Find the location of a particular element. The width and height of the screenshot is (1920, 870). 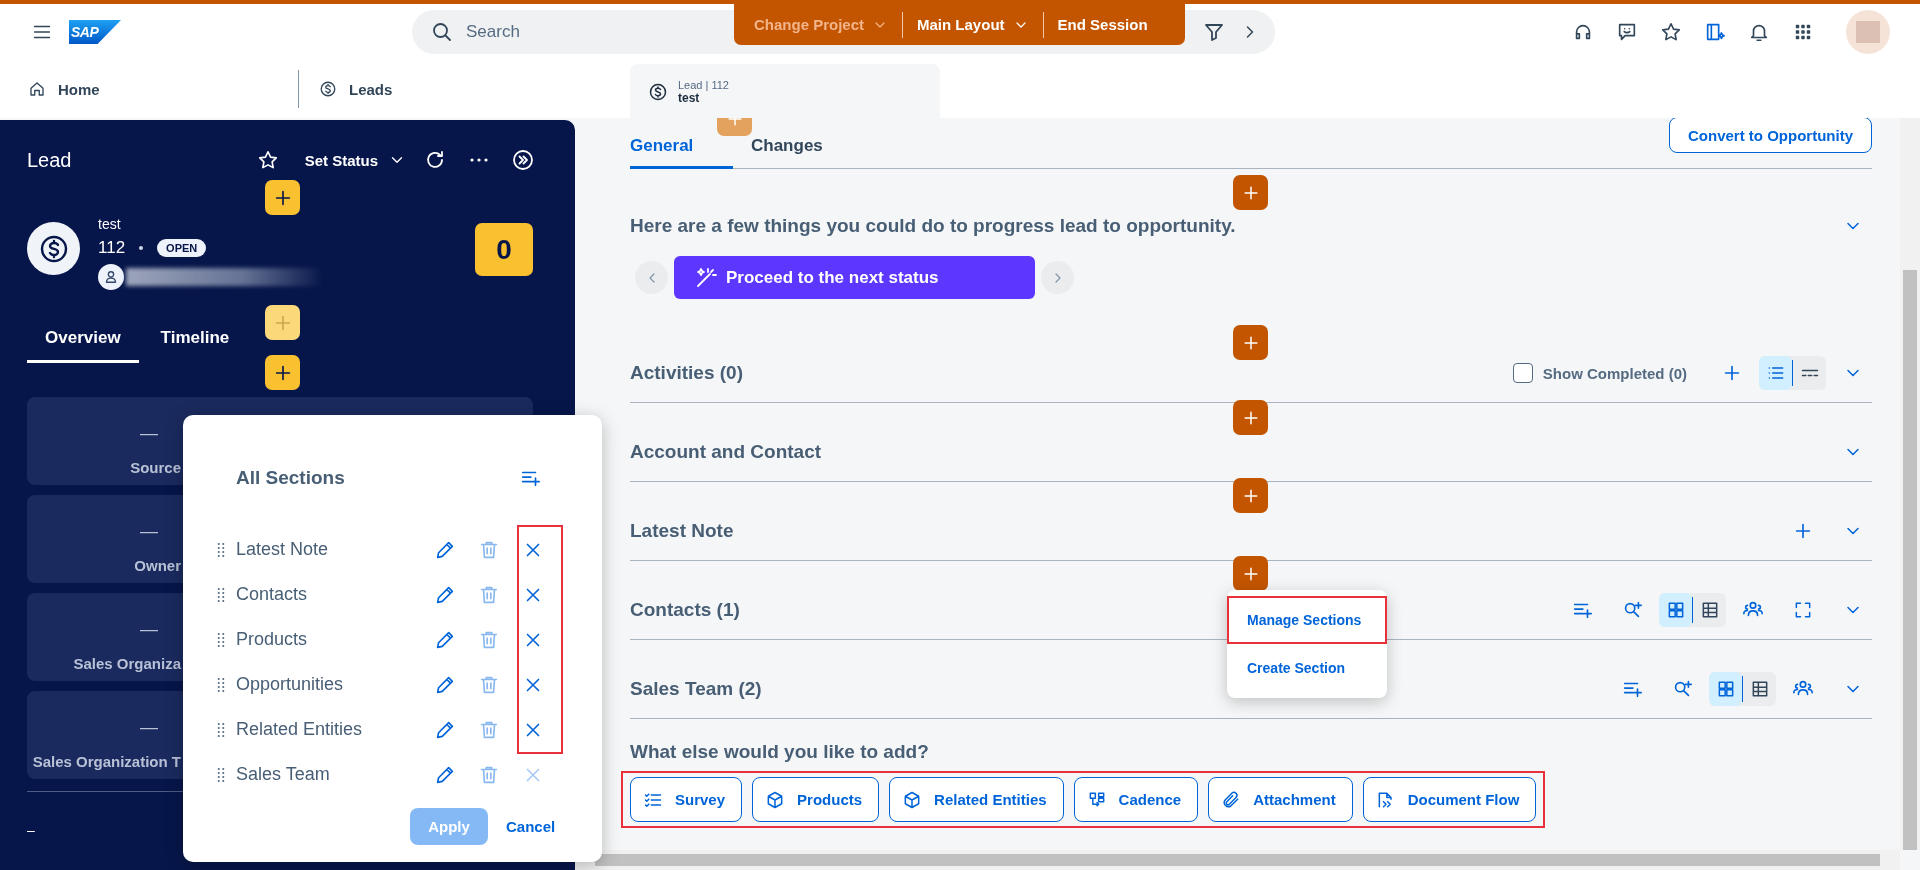

add-section-chip: Products is located at coordinates (816, 799).